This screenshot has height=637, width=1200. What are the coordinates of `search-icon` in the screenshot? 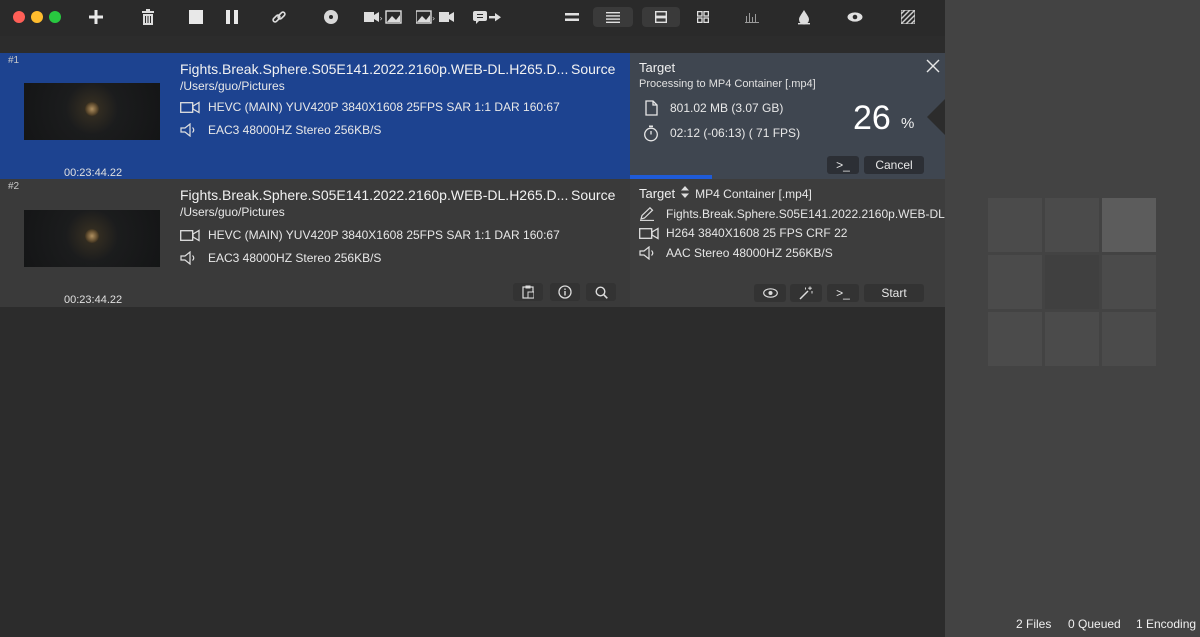 It's located at (601, 292).